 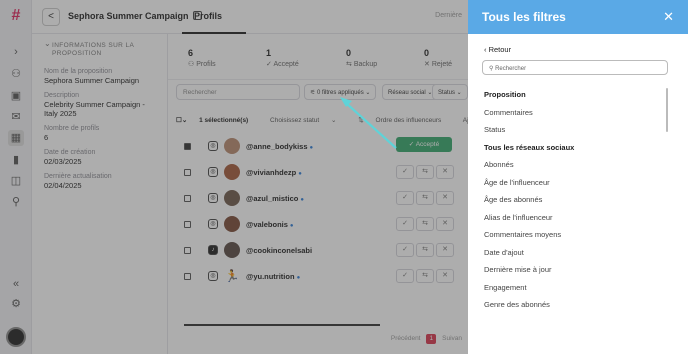 I want to click on back-link: ‹ Retour, so click(x=497, y=49).